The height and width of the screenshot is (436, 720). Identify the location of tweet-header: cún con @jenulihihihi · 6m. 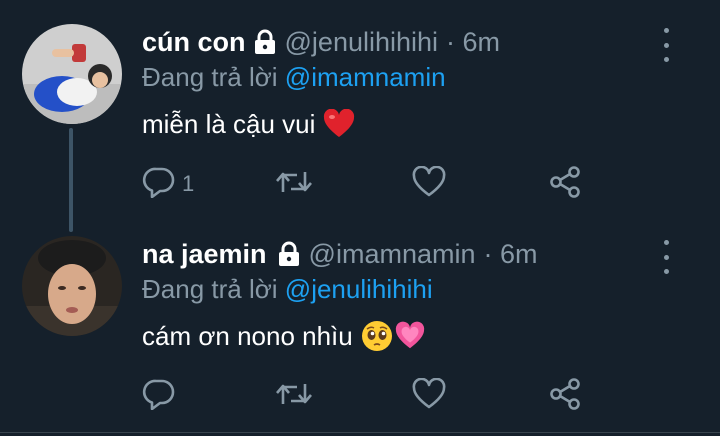
(321, 42).